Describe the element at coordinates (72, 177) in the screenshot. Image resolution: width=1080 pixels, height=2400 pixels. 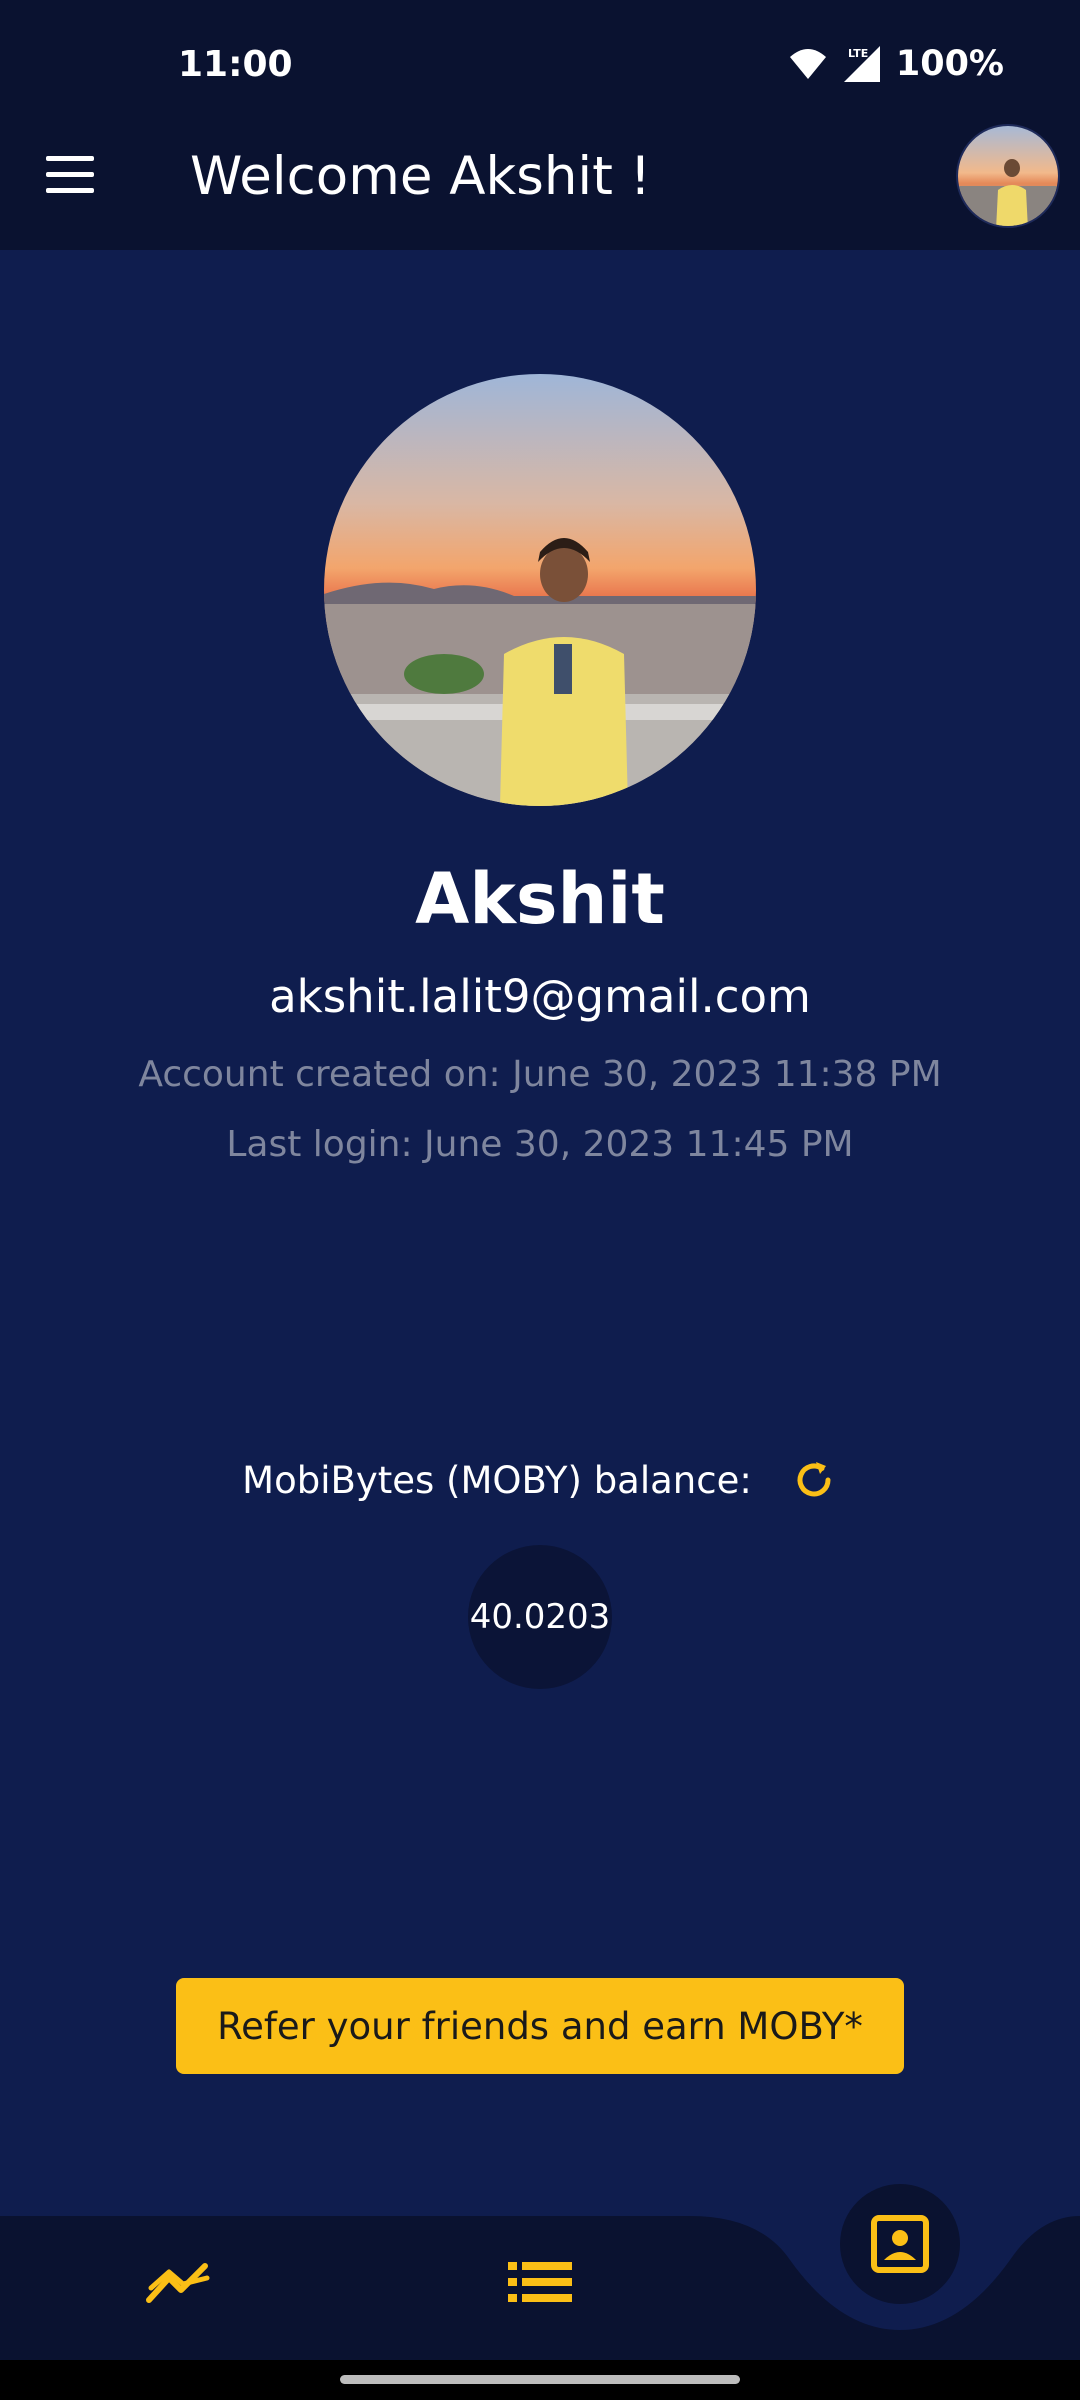
I see `hamburger-menu-icon` at that location.